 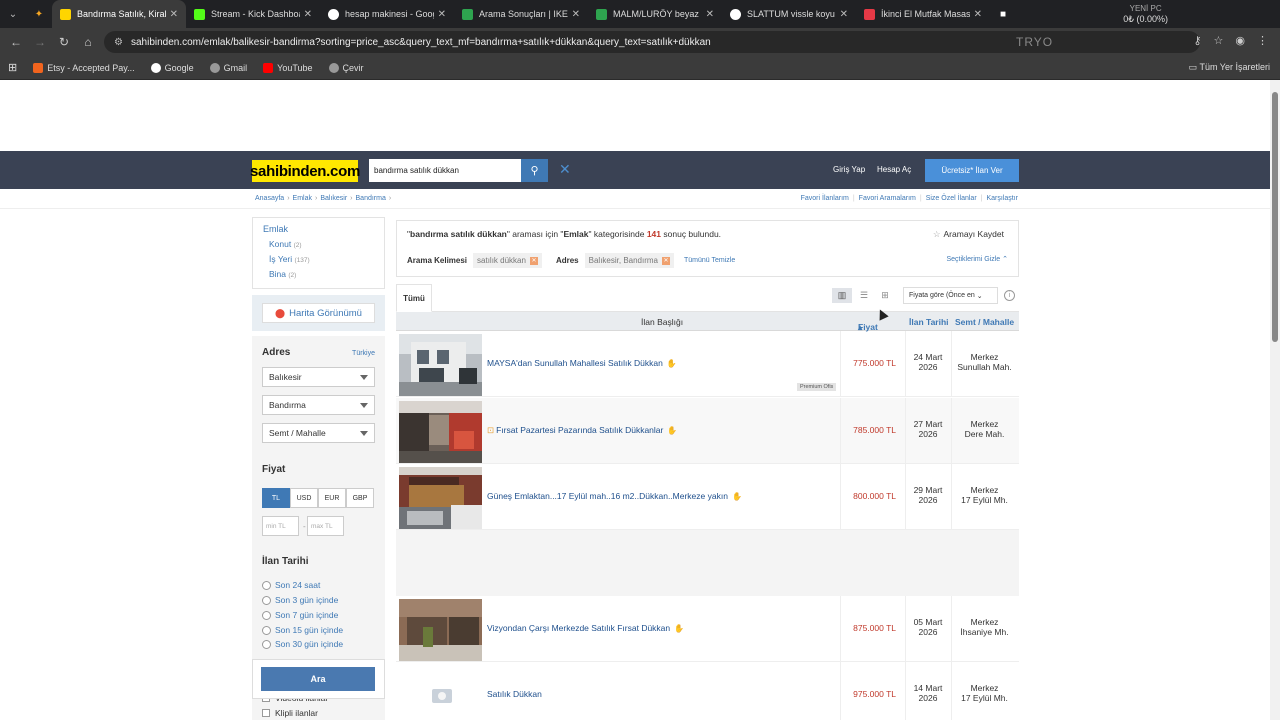 I want to click on browser-tab: SLATTUM vissle koyu gri ✕, so click(x=789, y=14).